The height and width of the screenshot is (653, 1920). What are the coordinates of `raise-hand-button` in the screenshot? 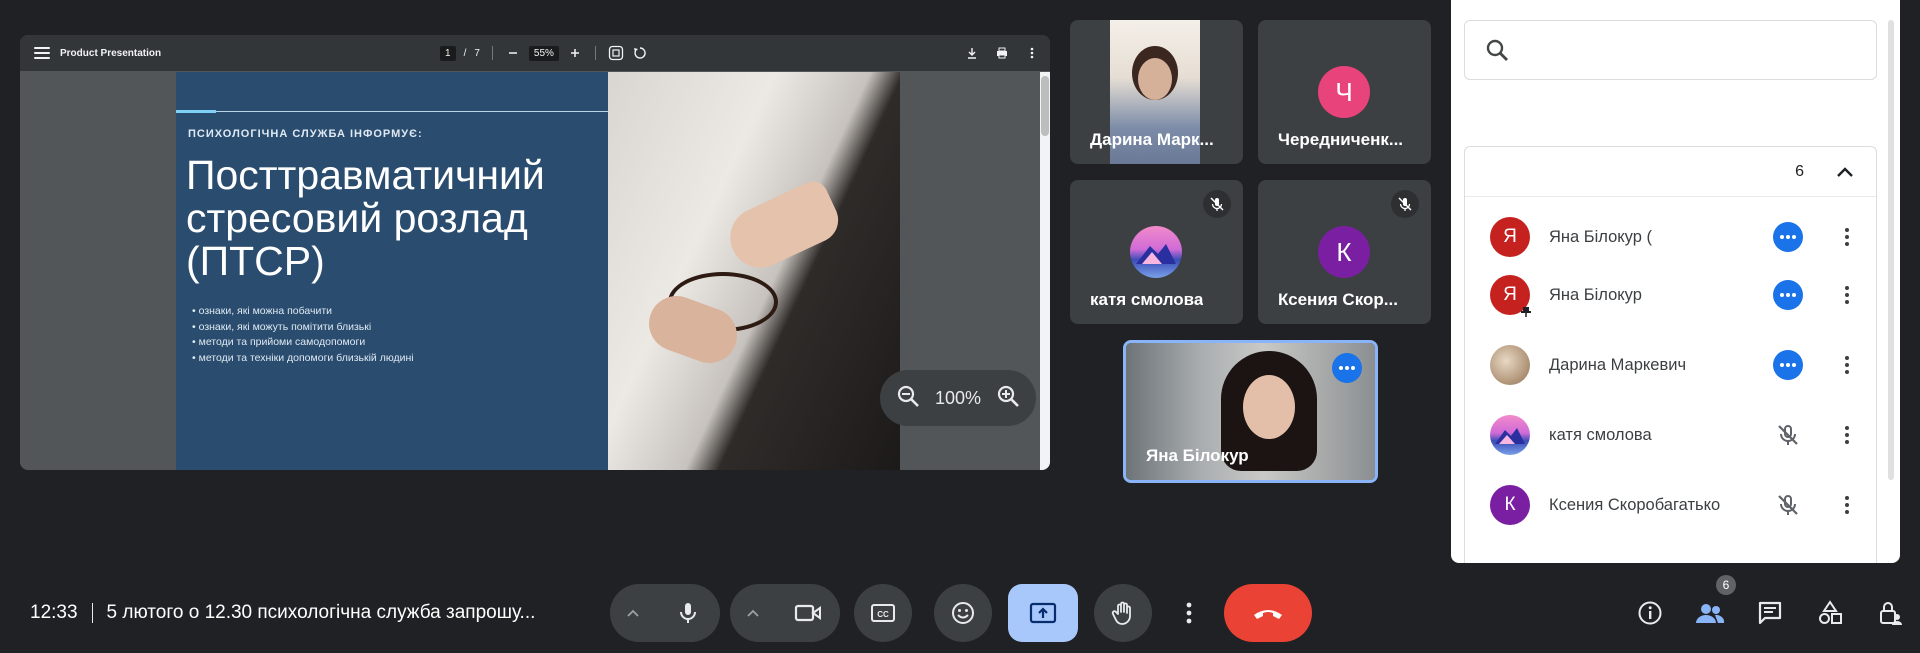 It's located at (1123, 613).